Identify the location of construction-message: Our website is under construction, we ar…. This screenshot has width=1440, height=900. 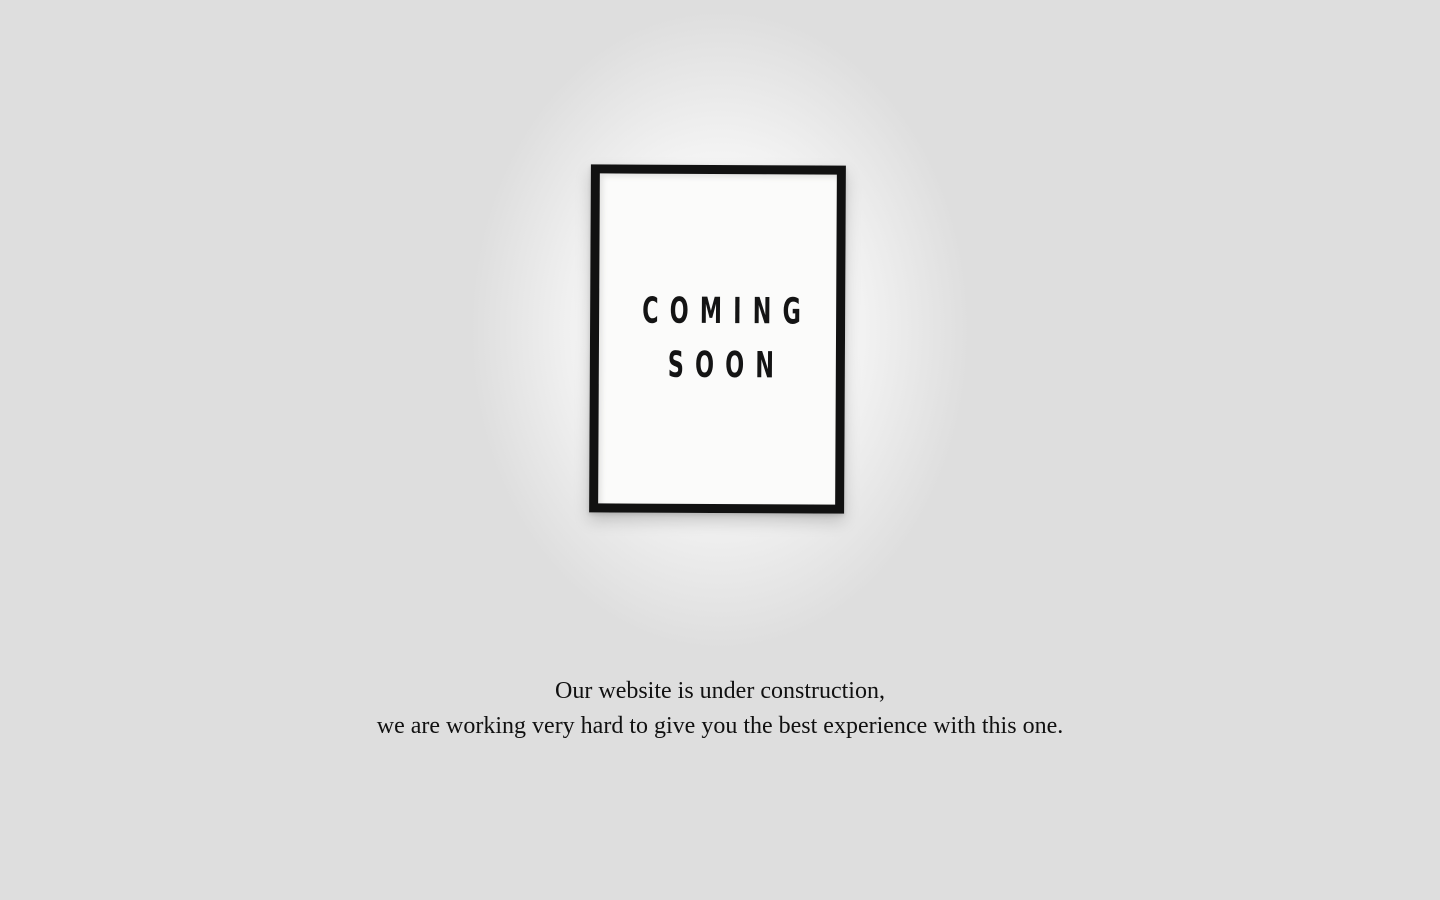
(720, 709).